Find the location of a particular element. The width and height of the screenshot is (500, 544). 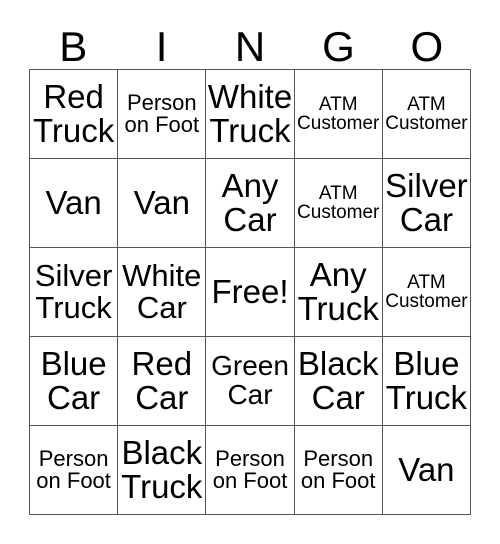

bingo-cell-label: Black Car is located at coordinates (338, 380).